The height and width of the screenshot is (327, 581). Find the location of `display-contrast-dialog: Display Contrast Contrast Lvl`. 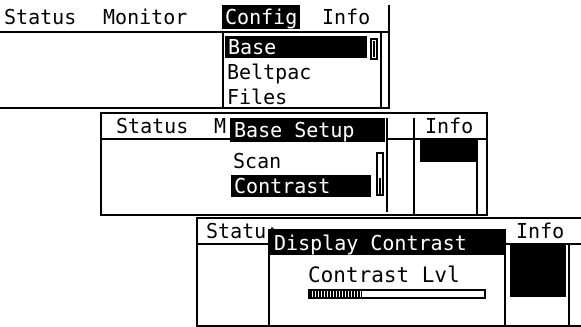

display-contrast-dialog: Display Contrast Contrast Lvl is located at coordinates (387, 277).